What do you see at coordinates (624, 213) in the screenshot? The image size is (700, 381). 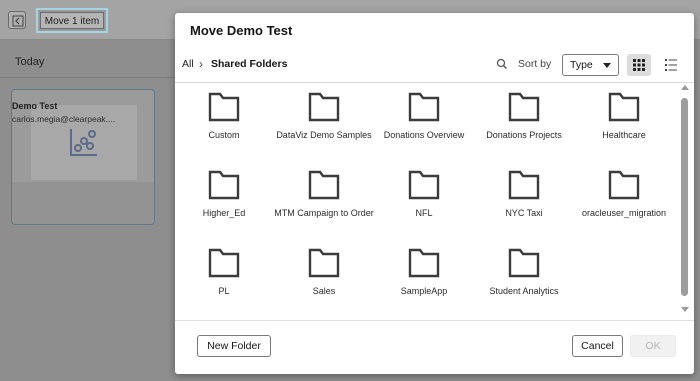 I see `folder-name: oracleuser_migration` at bounding box center [624, 213].